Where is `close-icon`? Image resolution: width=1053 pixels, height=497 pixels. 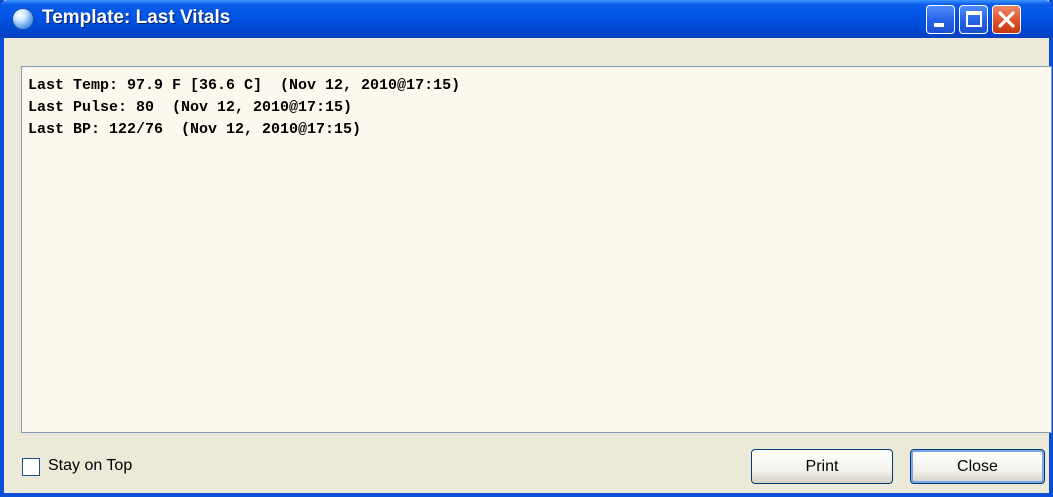
close-icon is located at coordinates (1006, 19).